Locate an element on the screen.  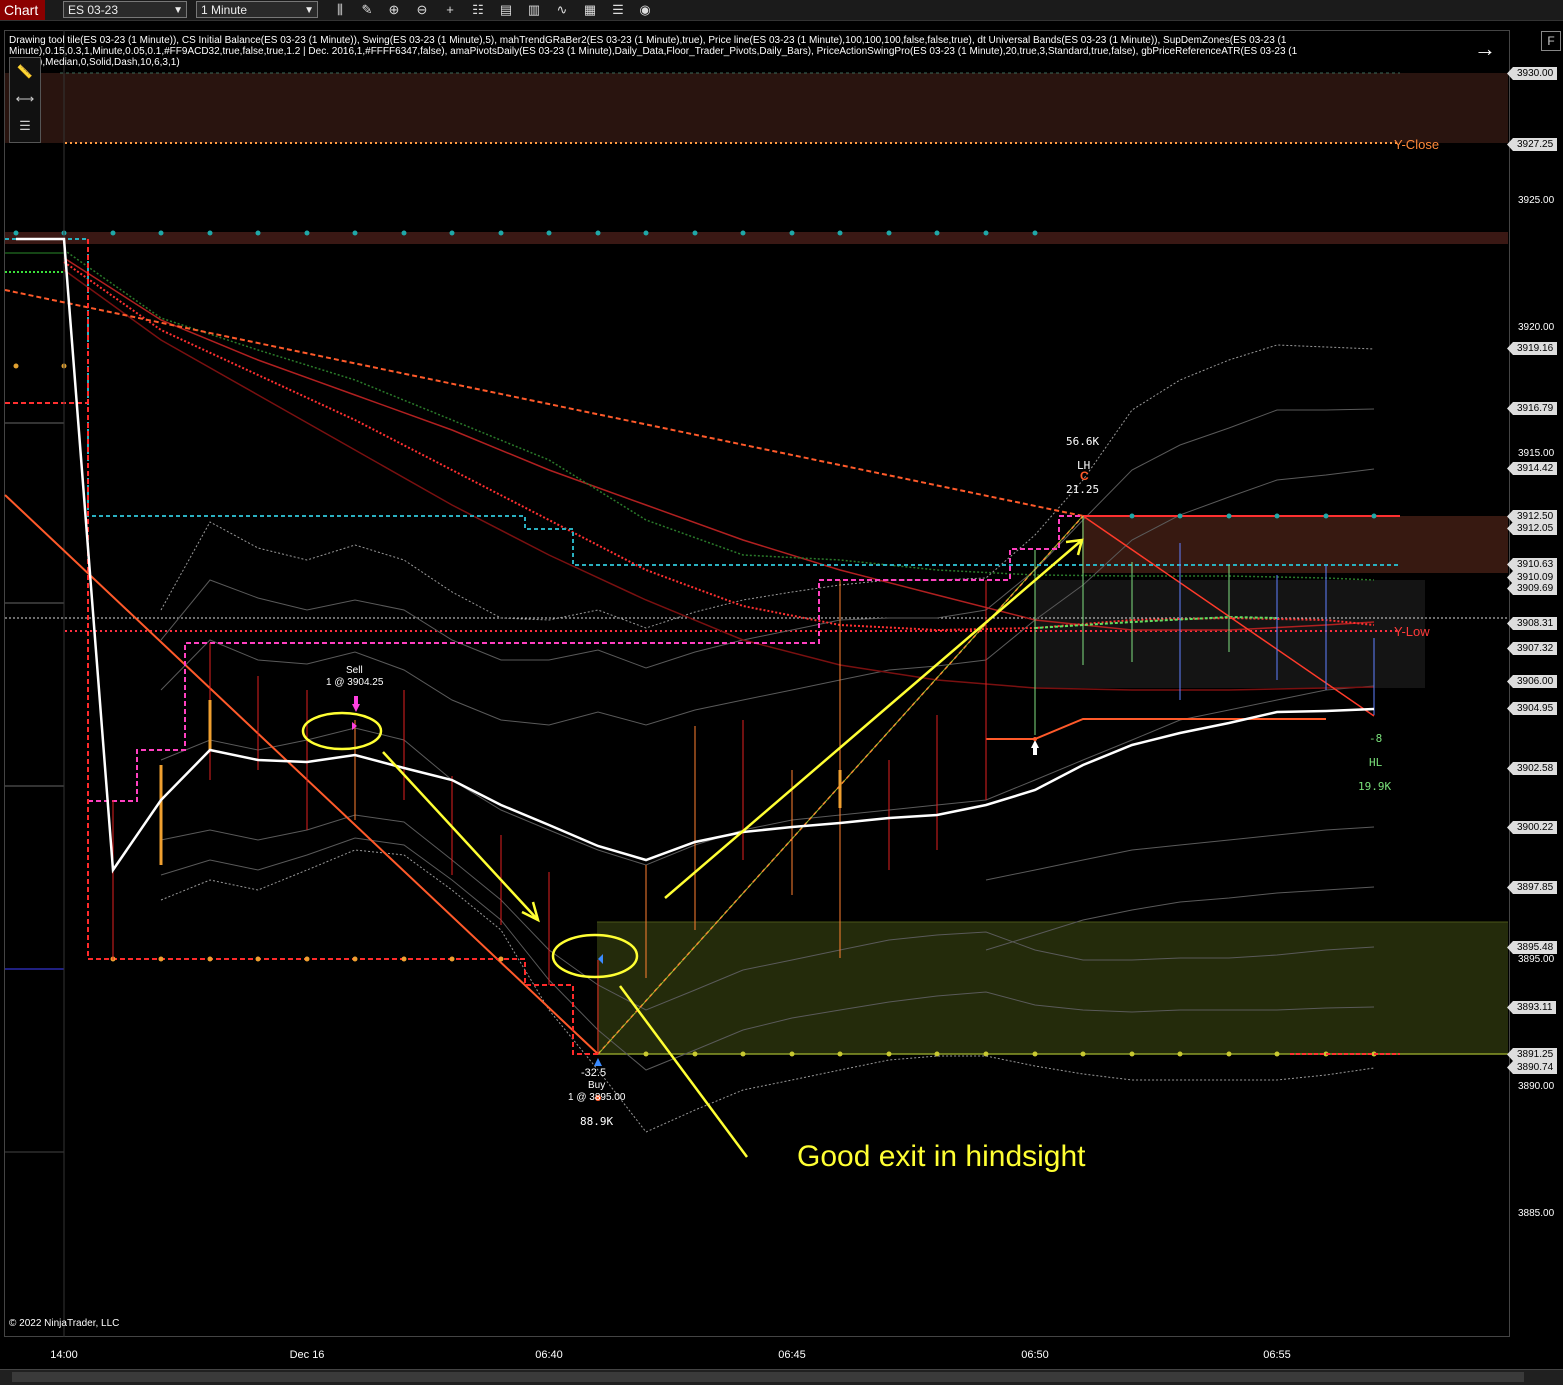
lh-volume: 56.6K is located at coordinates (1083, 441).